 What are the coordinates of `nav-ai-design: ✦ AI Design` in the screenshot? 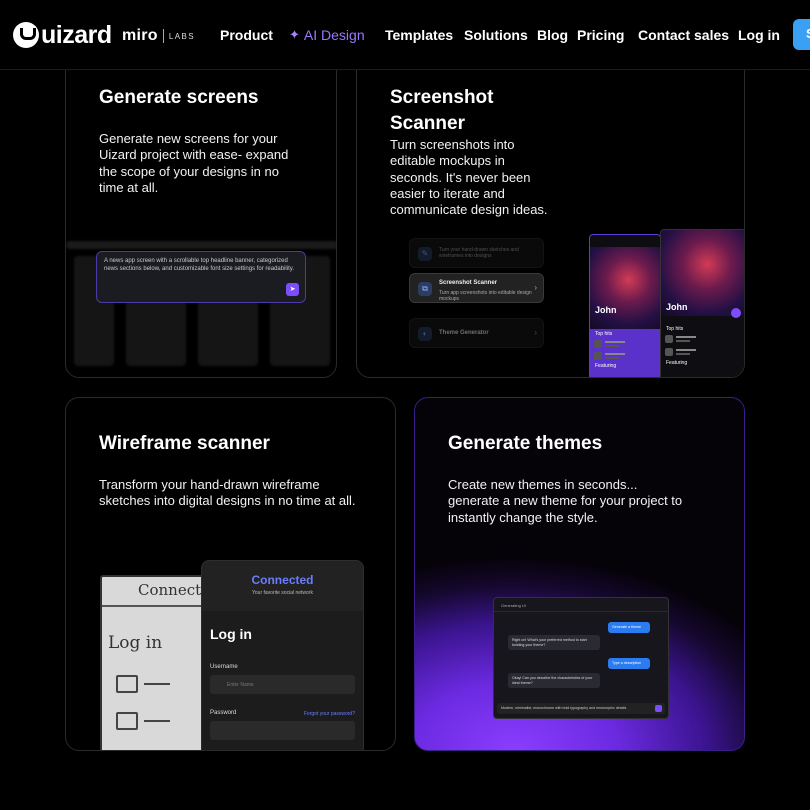 It's located at (327, 35).